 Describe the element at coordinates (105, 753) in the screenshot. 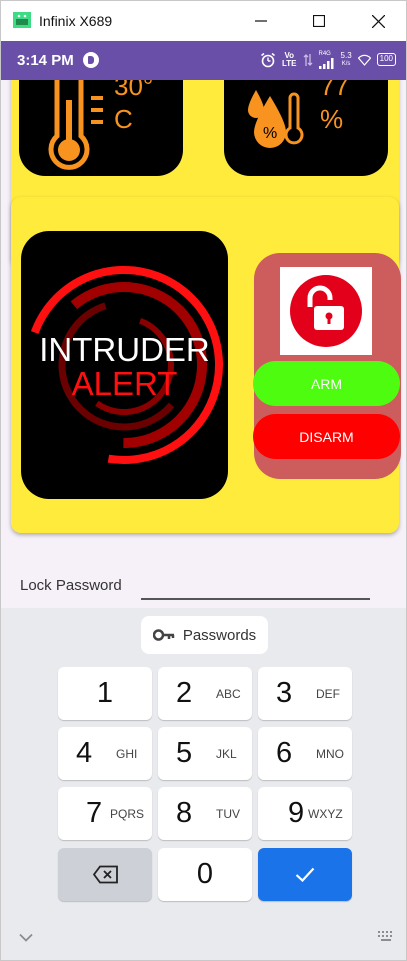

I see `key-4: 4 GHI` at that location.